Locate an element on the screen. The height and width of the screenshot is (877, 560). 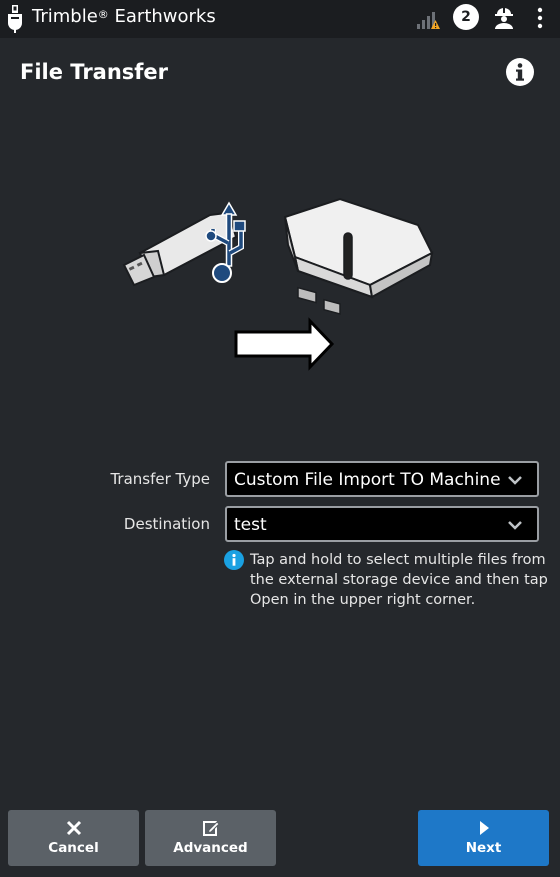
advanced-label: Advanced is located at coordinates (210, 848).